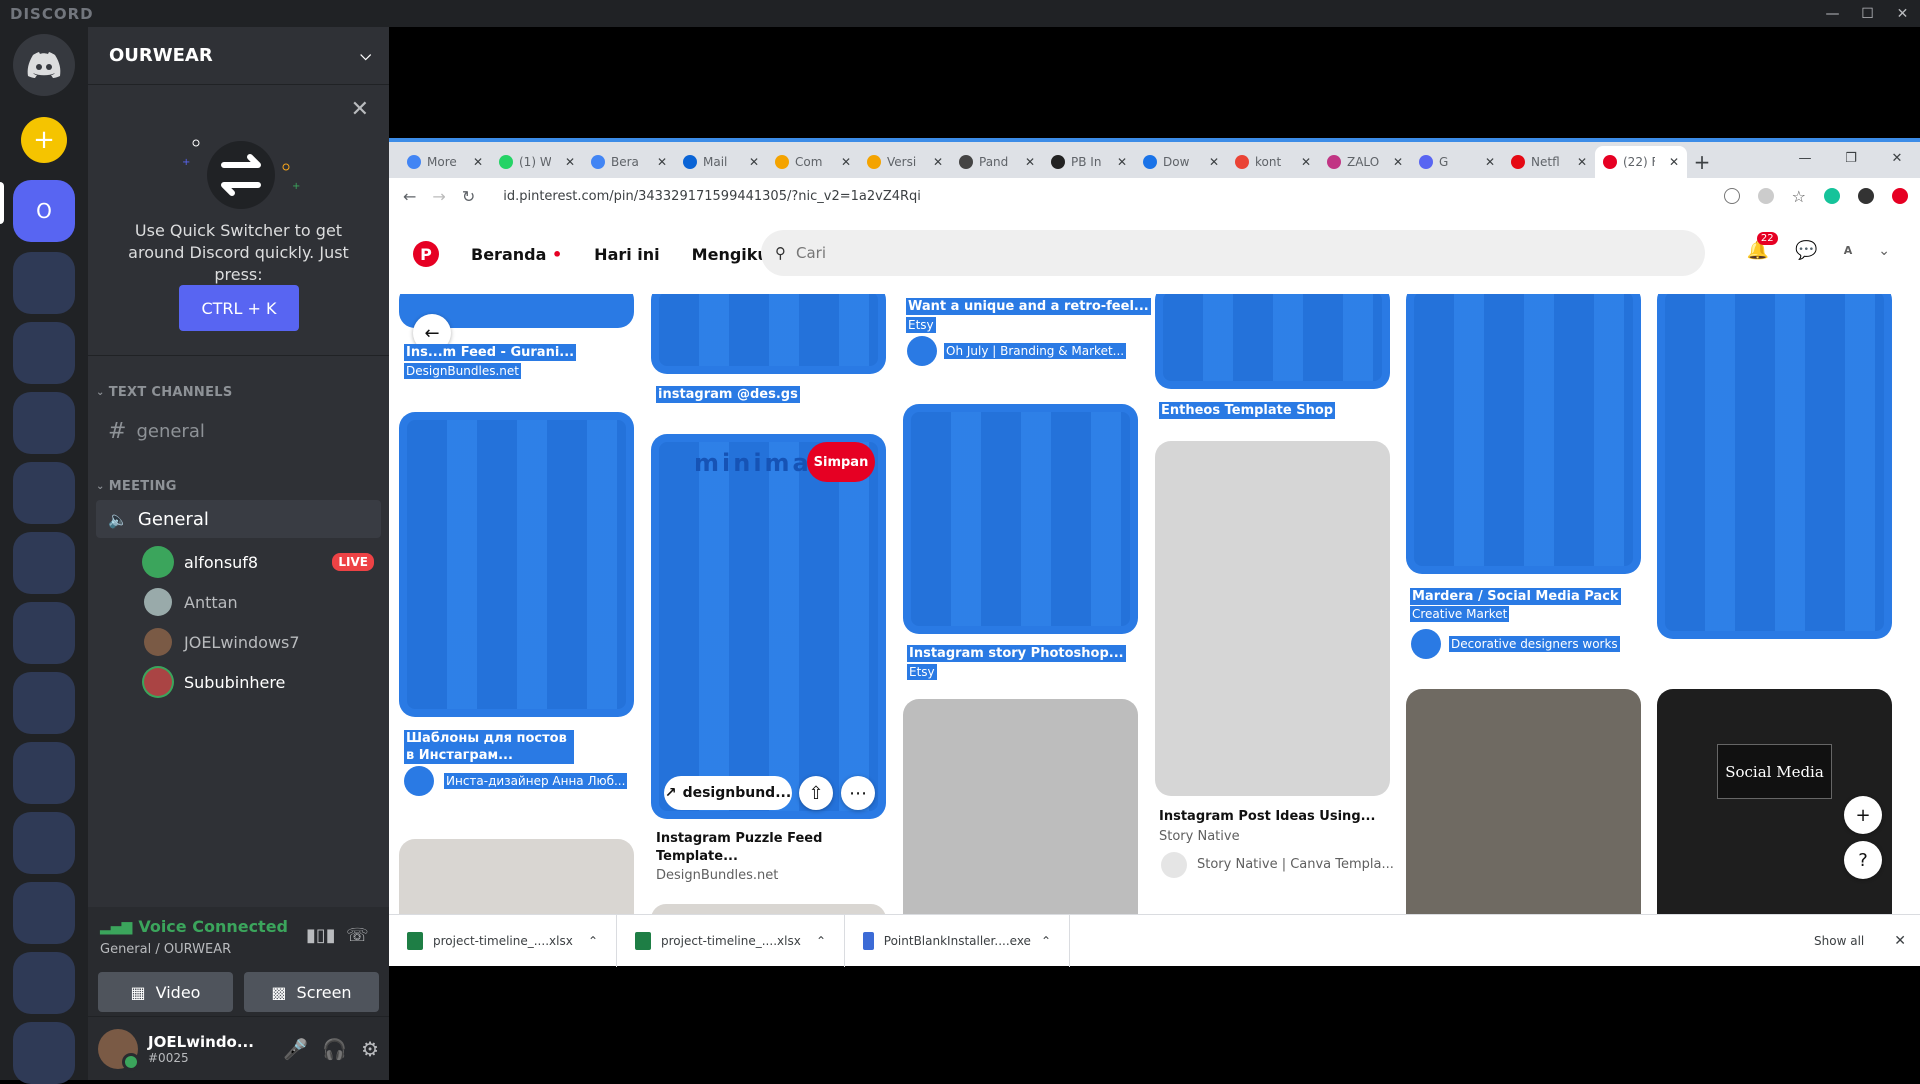 This screenshot has width=1920, height=1084. What do you see at coordinates (44, 65) in the screenshot?
I see `home-button` at bounding box center [44, 65].